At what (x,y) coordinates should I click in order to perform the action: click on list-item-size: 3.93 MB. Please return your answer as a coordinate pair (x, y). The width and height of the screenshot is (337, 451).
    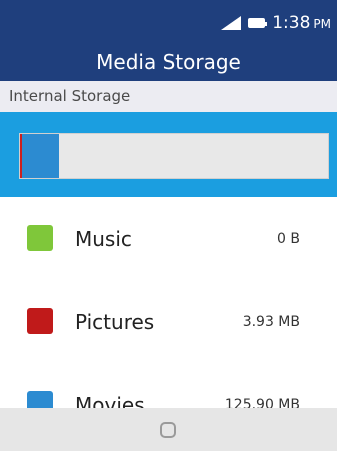
    Looking at the image, I should click on (271, 322).